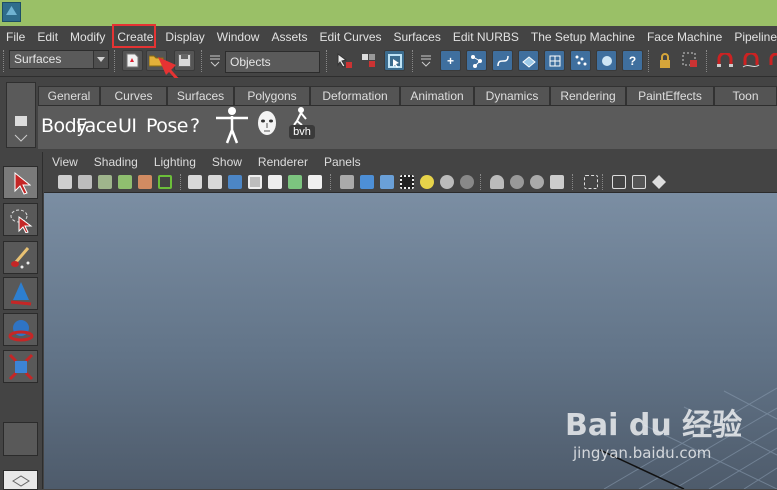 This screenshot has height=490, width=777. I want to click on new-file-icon, so click(132, 60).